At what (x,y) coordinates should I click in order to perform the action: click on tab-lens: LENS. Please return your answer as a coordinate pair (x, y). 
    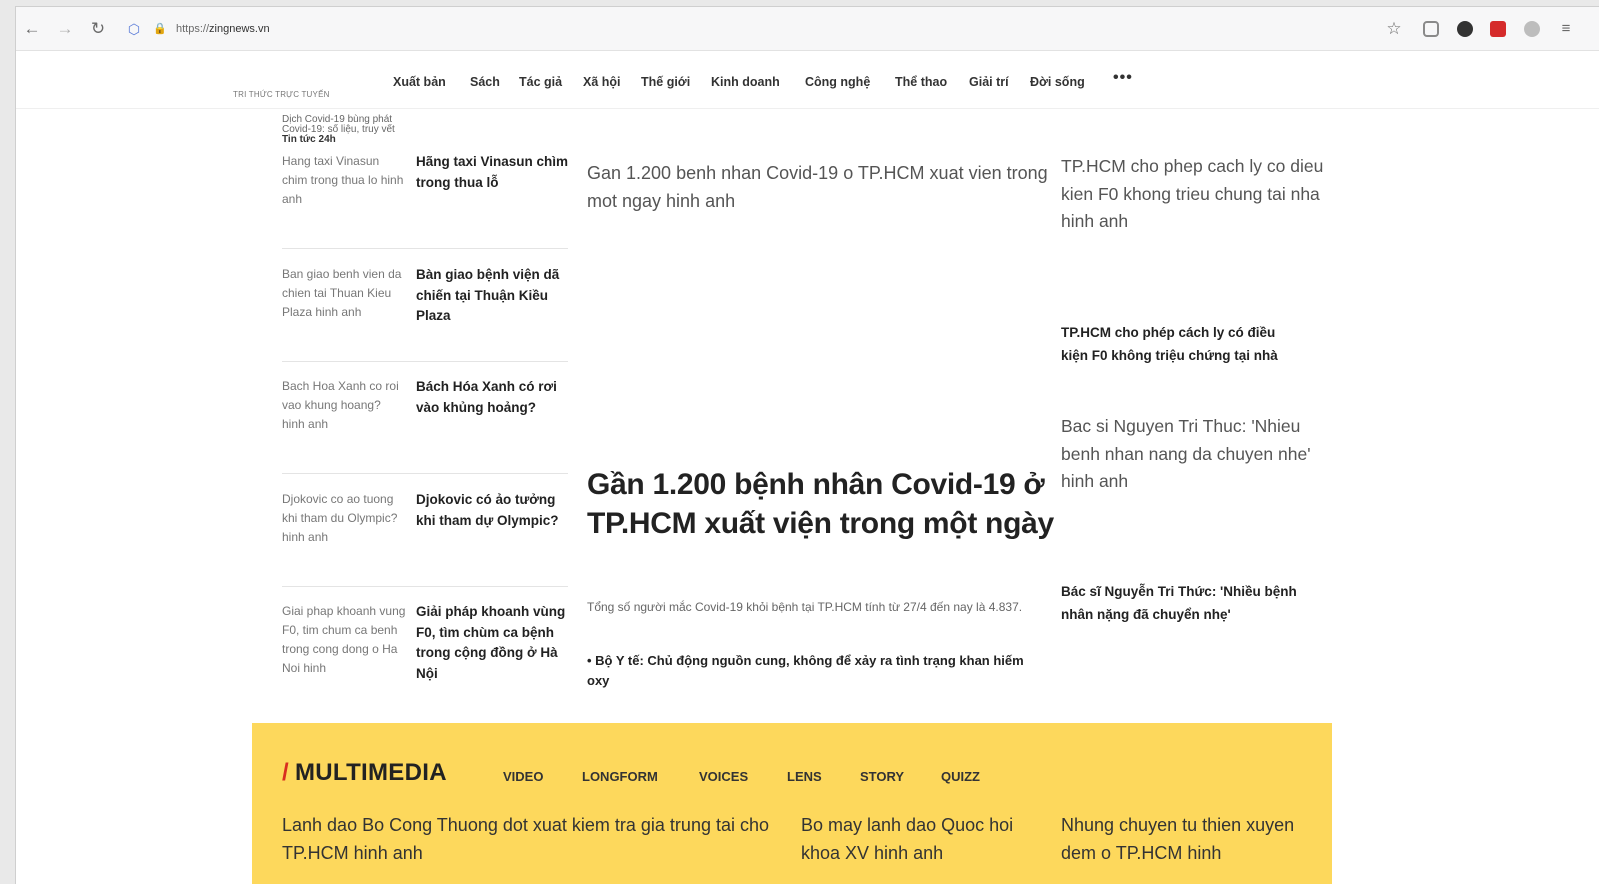
    Looking at the image, I should click on (804, 776).